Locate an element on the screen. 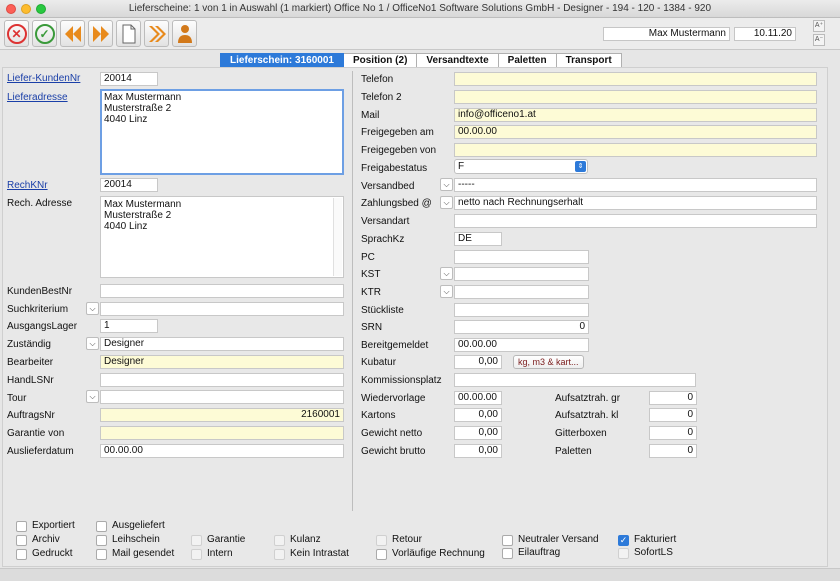 This screenshot has height=581, width=840. versandbed-dropdown-icon: ⌵ is located at coordinates (446, 184).